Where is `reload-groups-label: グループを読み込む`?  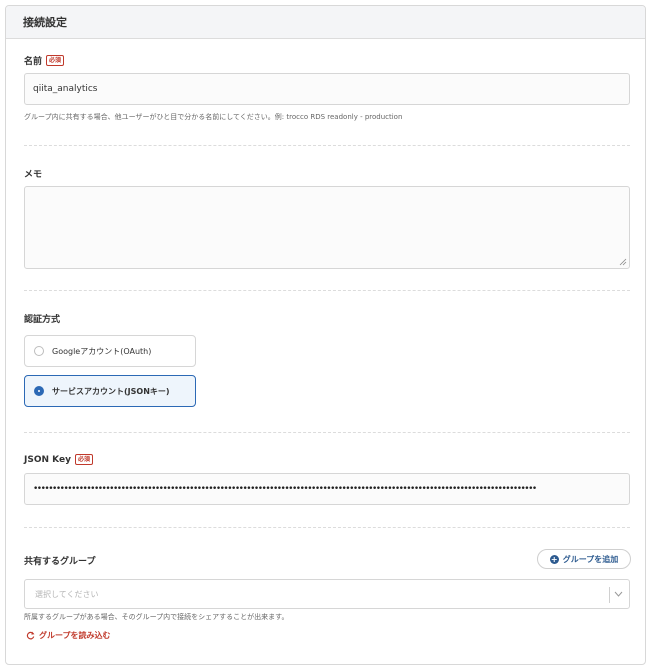 reload-groups-label: グループを読み込む is located at coordinates (75, 635).